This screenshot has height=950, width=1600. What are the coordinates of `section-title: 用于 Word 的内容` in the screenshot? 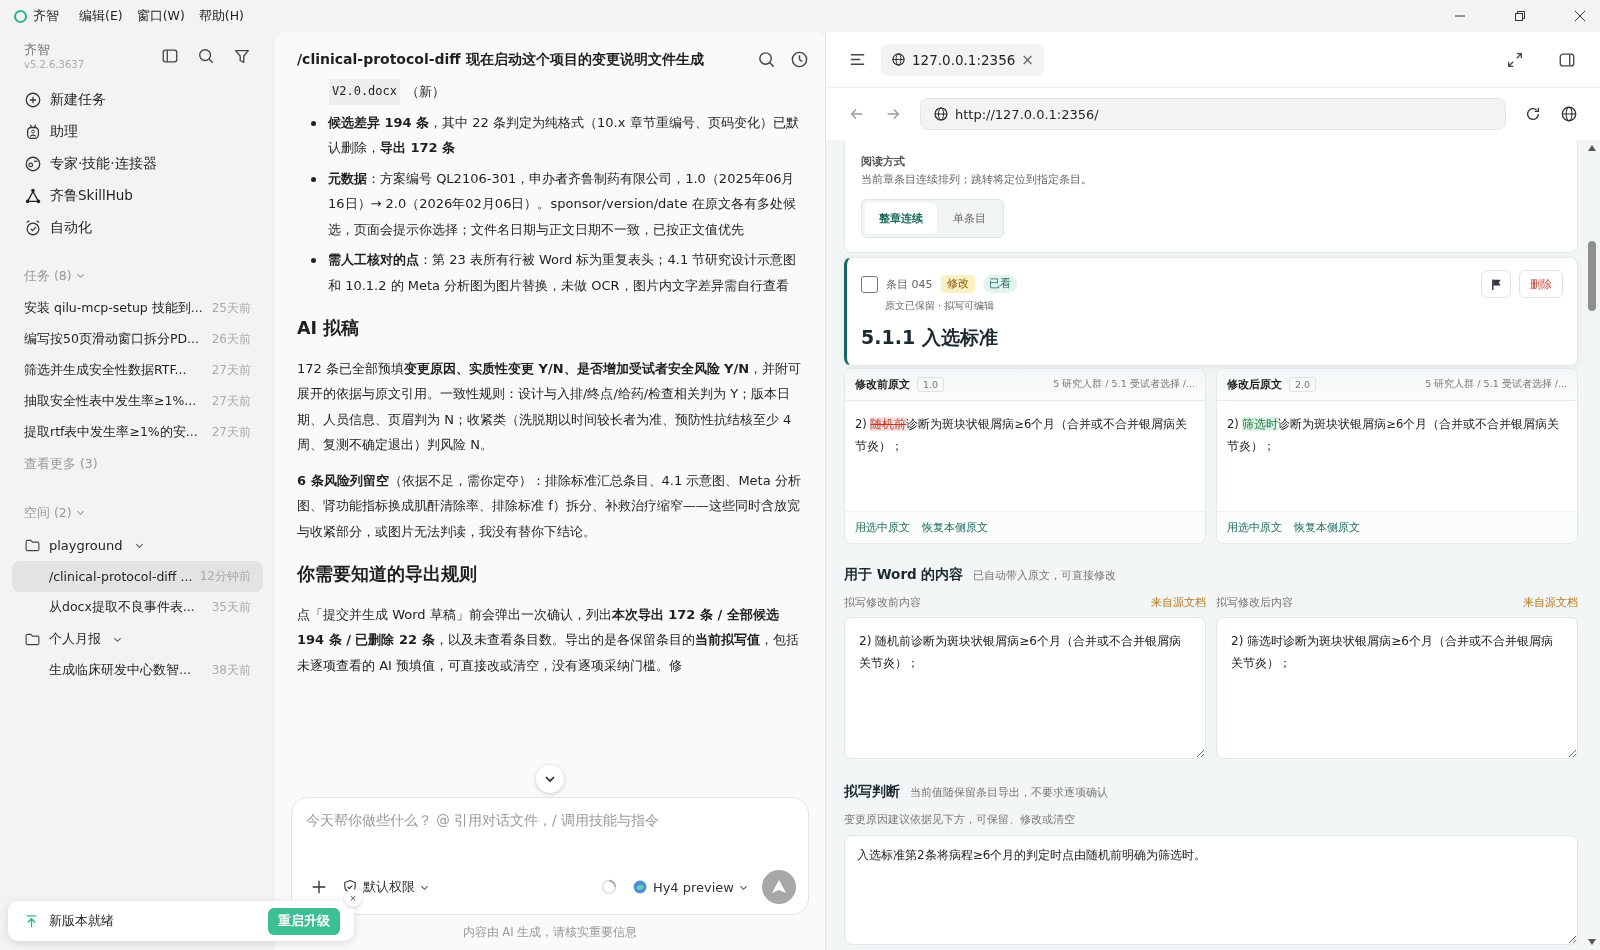 It's located at (904, 575).